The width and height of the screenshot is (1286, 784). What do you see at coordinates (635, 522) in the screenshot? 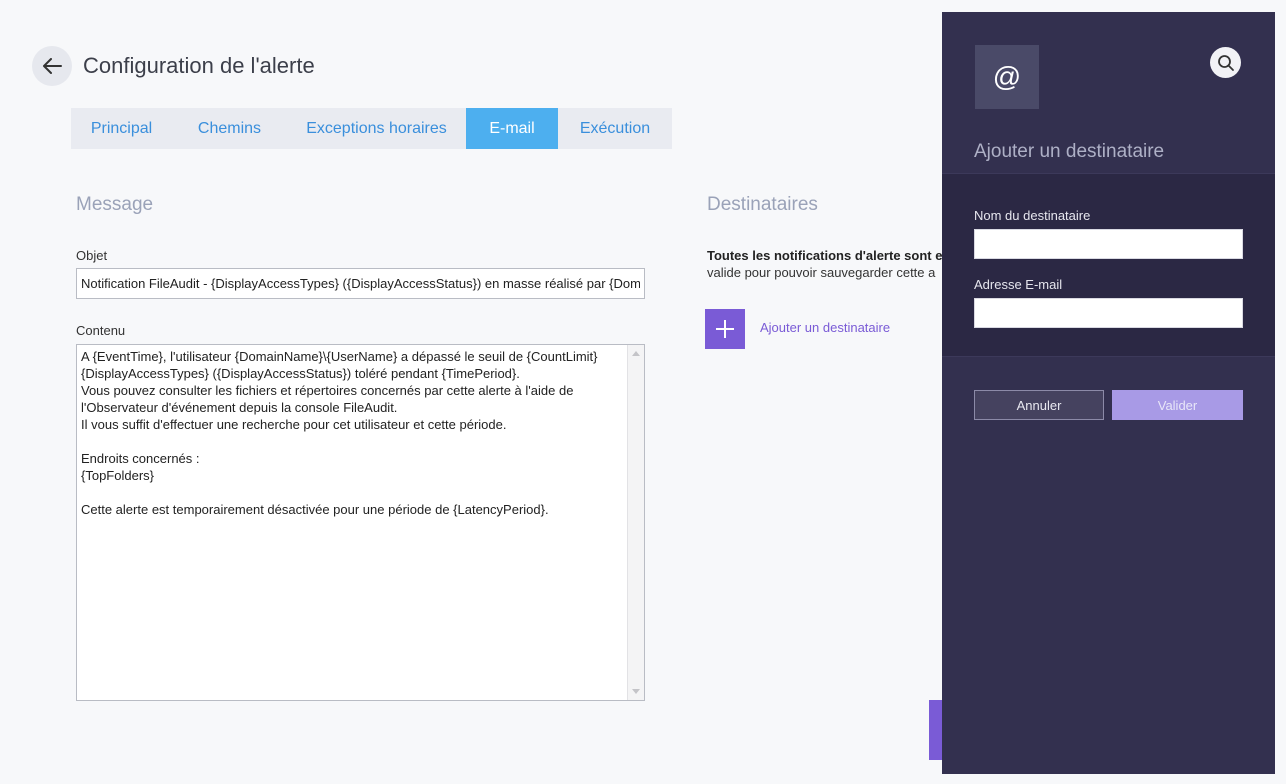
I see `content-scrollbar` at bounding box center [635, 522].